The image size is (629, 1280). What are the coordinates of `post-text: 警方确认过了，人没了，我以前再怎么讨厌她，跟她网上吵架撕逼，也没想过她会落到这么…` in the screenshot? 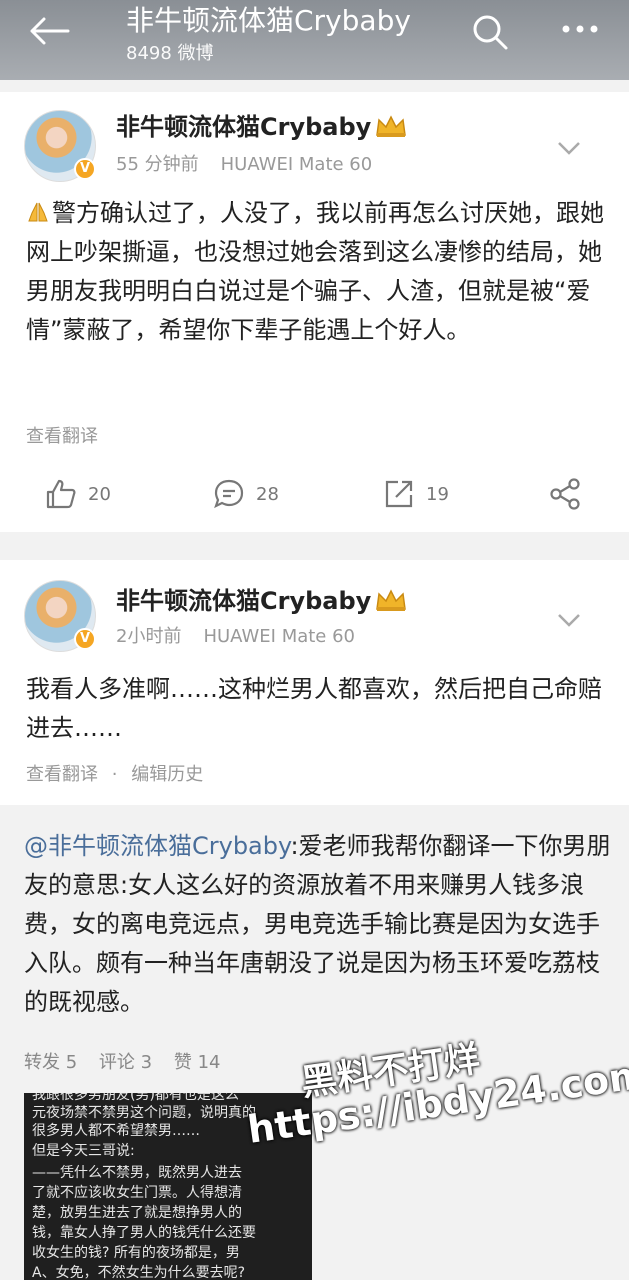 It's located at (319, 272).